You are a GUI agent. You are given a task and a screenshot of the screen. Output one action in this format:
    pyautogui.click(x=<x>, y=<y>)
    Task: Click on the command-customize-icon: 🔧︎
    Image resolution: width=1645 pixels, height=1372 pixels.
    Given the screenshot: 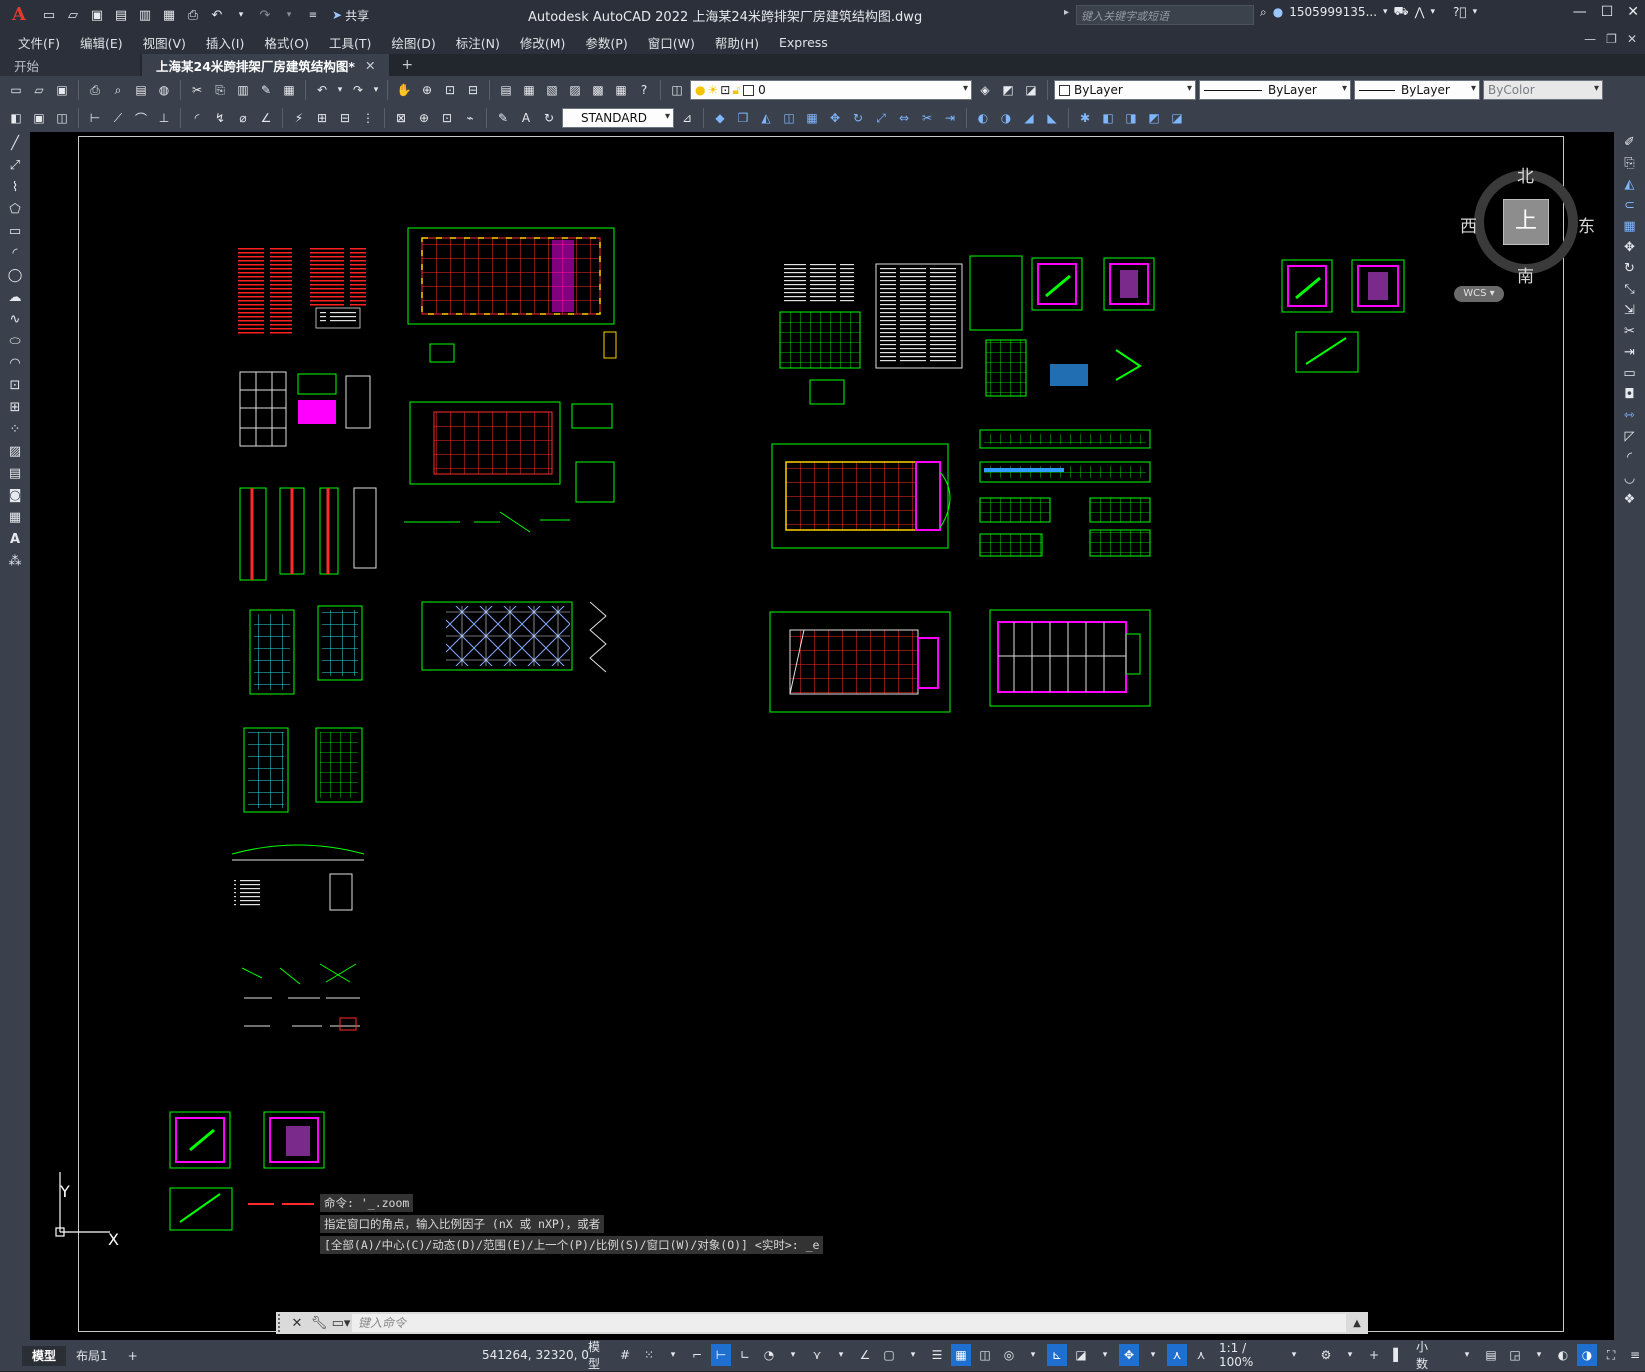 What is the action you would take?
    pyautogui.click(x=319, y=1323)
    